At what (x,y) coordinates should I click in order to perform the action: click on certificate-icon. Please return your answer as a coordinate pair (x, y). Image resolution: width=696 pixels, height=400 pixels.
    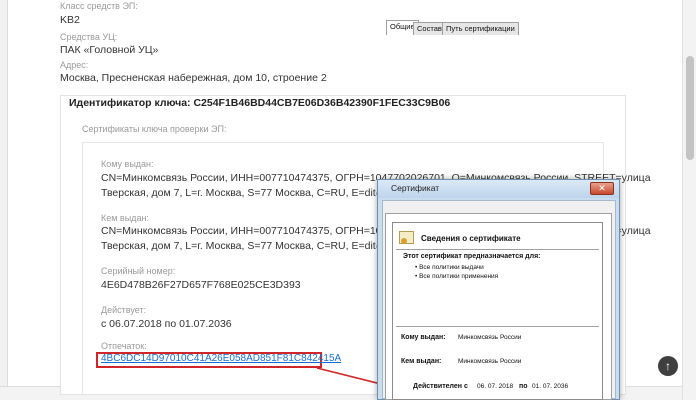
    Looking at the image, I should click on (406, 237).